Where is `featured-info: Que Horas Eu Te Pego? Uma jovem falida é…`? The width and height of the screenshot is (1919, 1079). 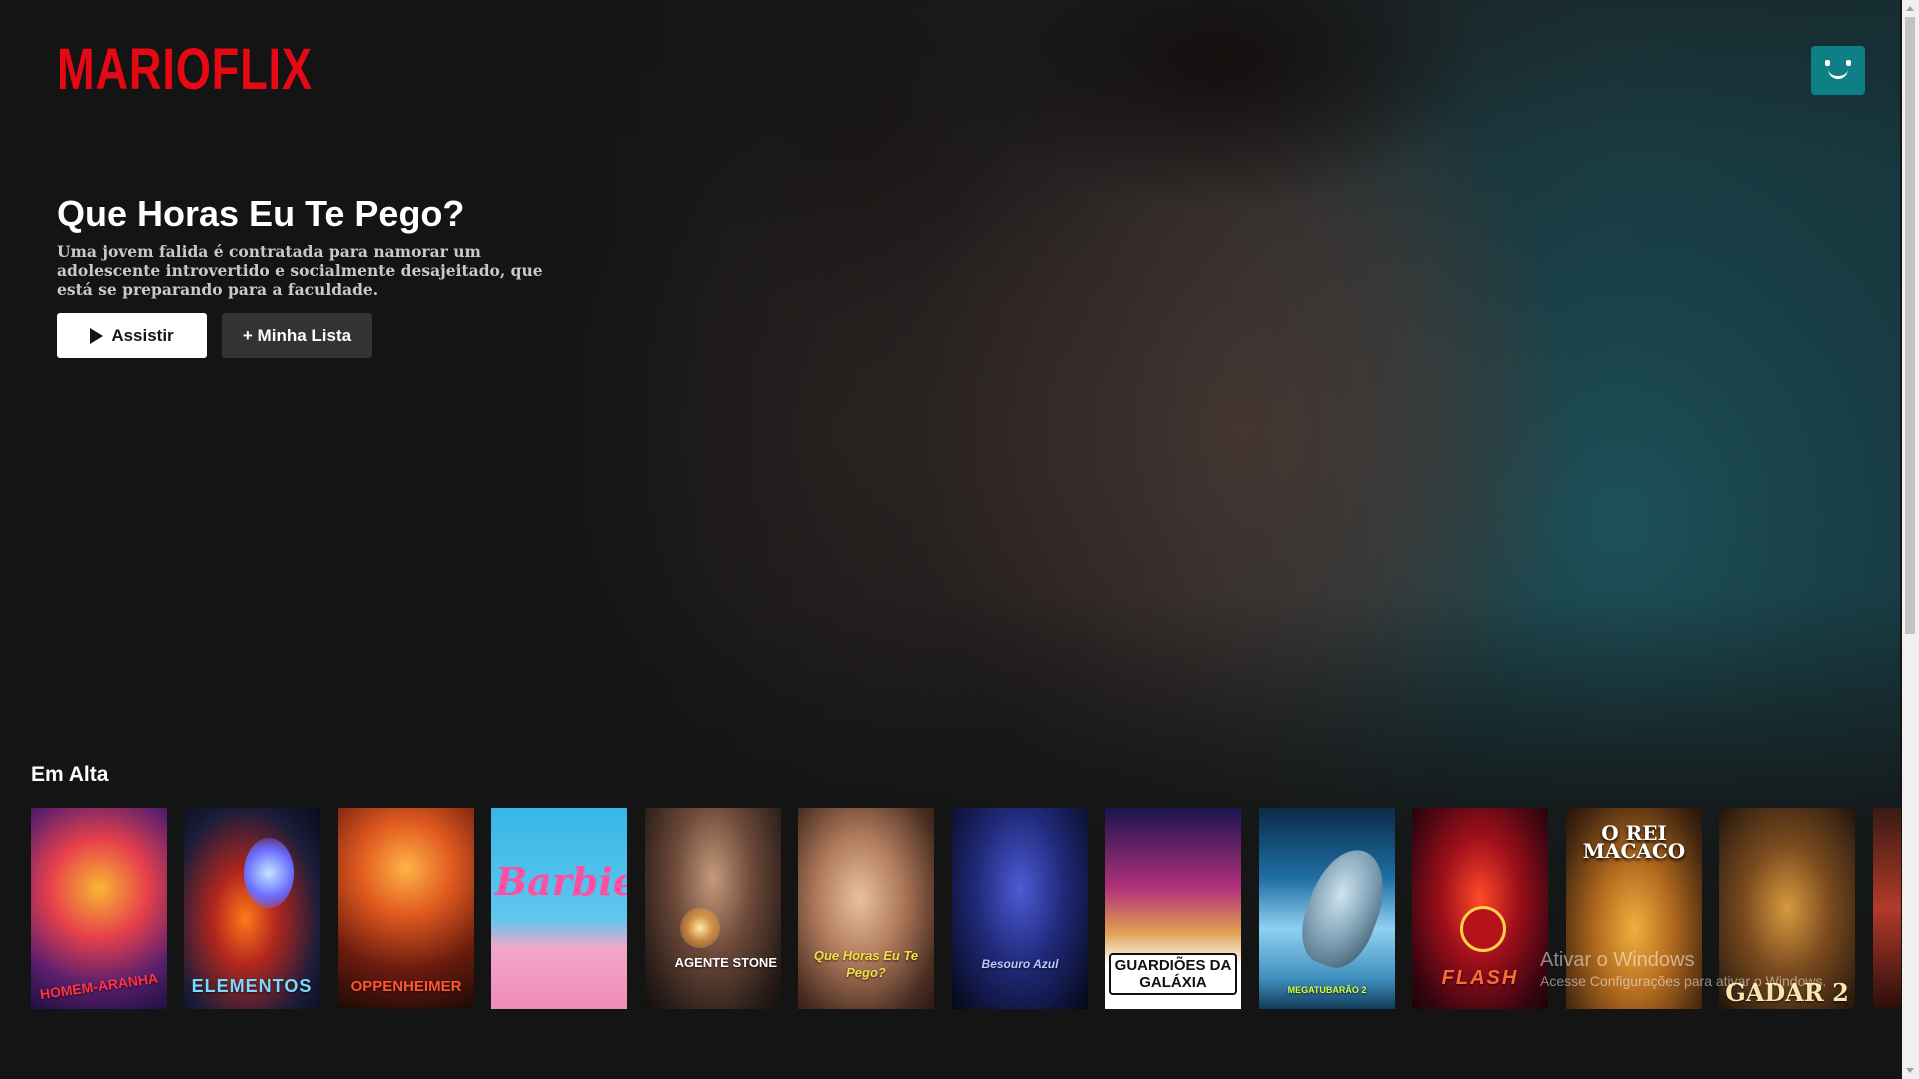 featured-info: Que Horas Eu Te Pego? Uma jovem falida é… is located at coordinates (317, 245).